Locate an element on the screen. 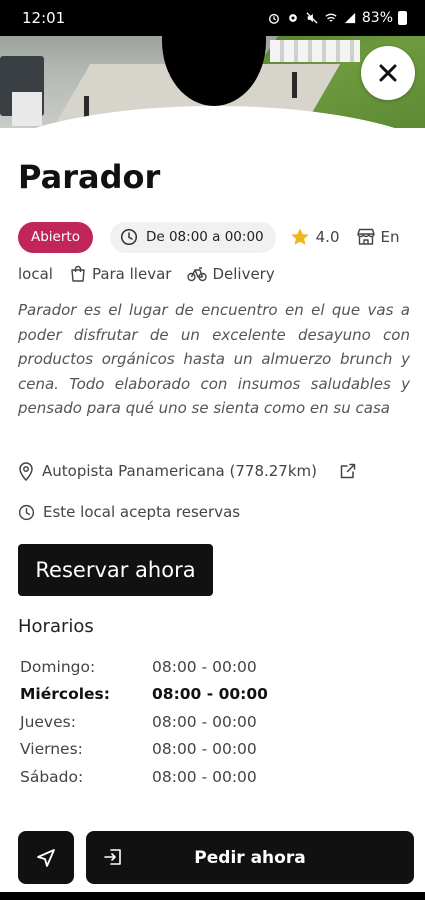 The height and width of the screenshot is (900, 425). navigation-arrow-icon is located at coordinates (46, 857).